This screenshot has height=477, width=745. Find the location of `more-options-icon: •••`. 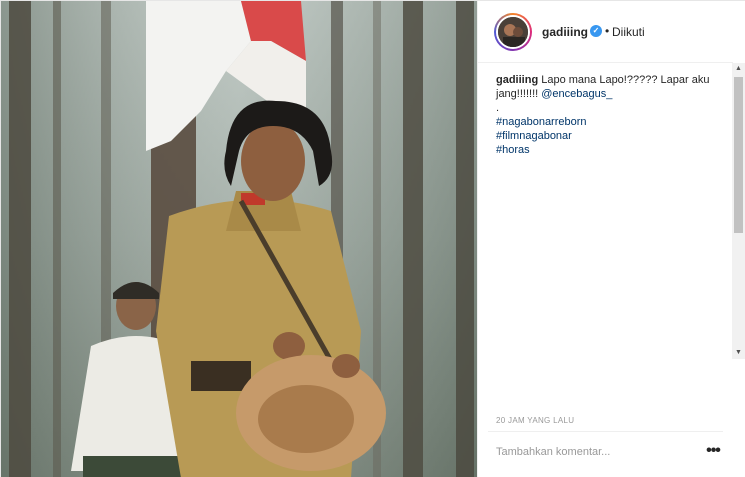

more-options-icon: ••• is located at coordinates (713, 453).